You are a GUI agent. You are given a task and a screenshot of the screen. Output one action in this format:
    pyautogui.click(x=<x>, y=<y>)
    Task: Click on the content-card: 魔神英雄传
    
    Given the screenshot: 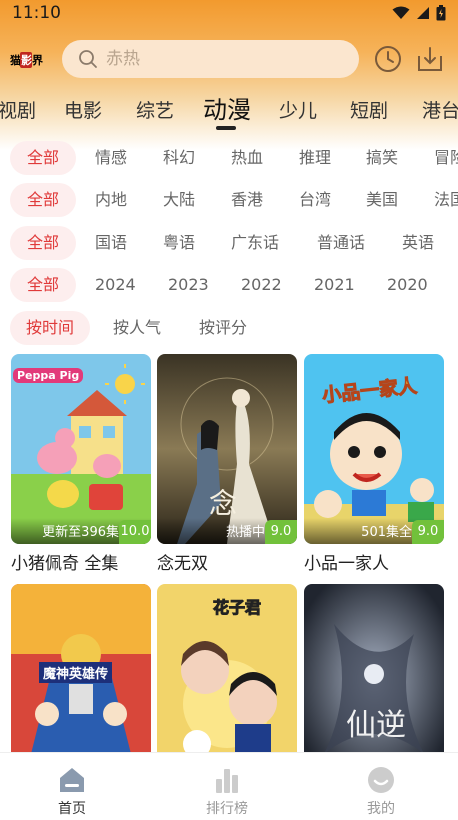 What is the action you would take?
    pyautogui.click(x=81, y=679)
    